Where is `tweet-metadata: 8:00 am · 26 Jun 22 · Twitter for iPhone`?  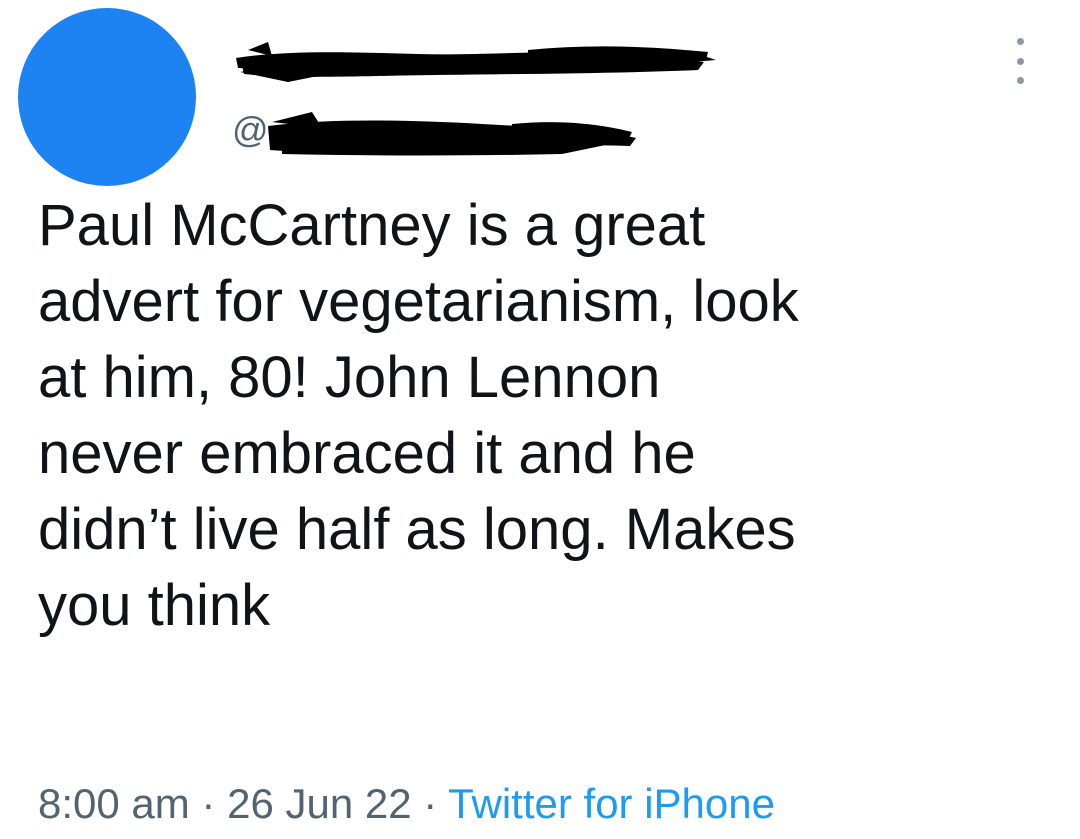
tweet-metadata: 8:00 am · 26 Jun 22 · Twitter for iPhone is located at coordinates (406, 804).